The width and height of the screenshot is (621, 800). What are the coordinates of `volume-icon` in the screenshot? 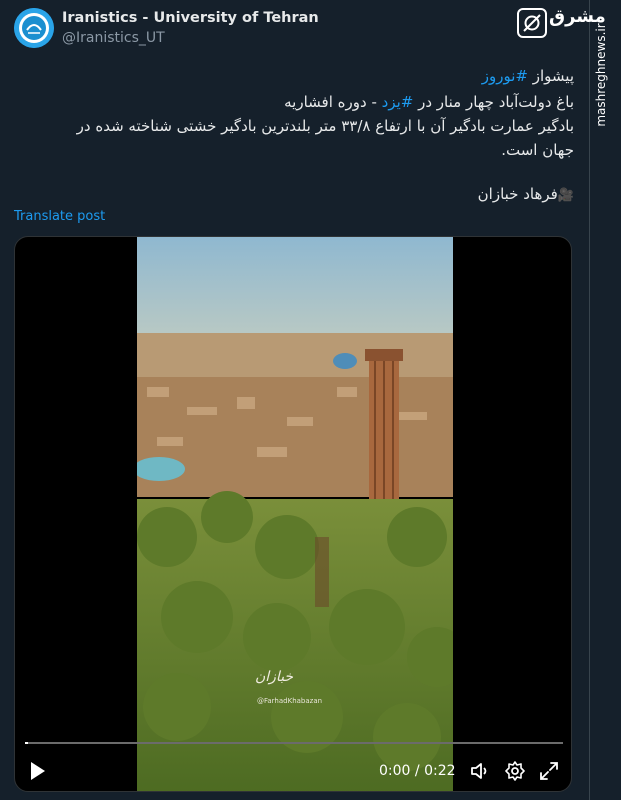 It's located at (479, 771).